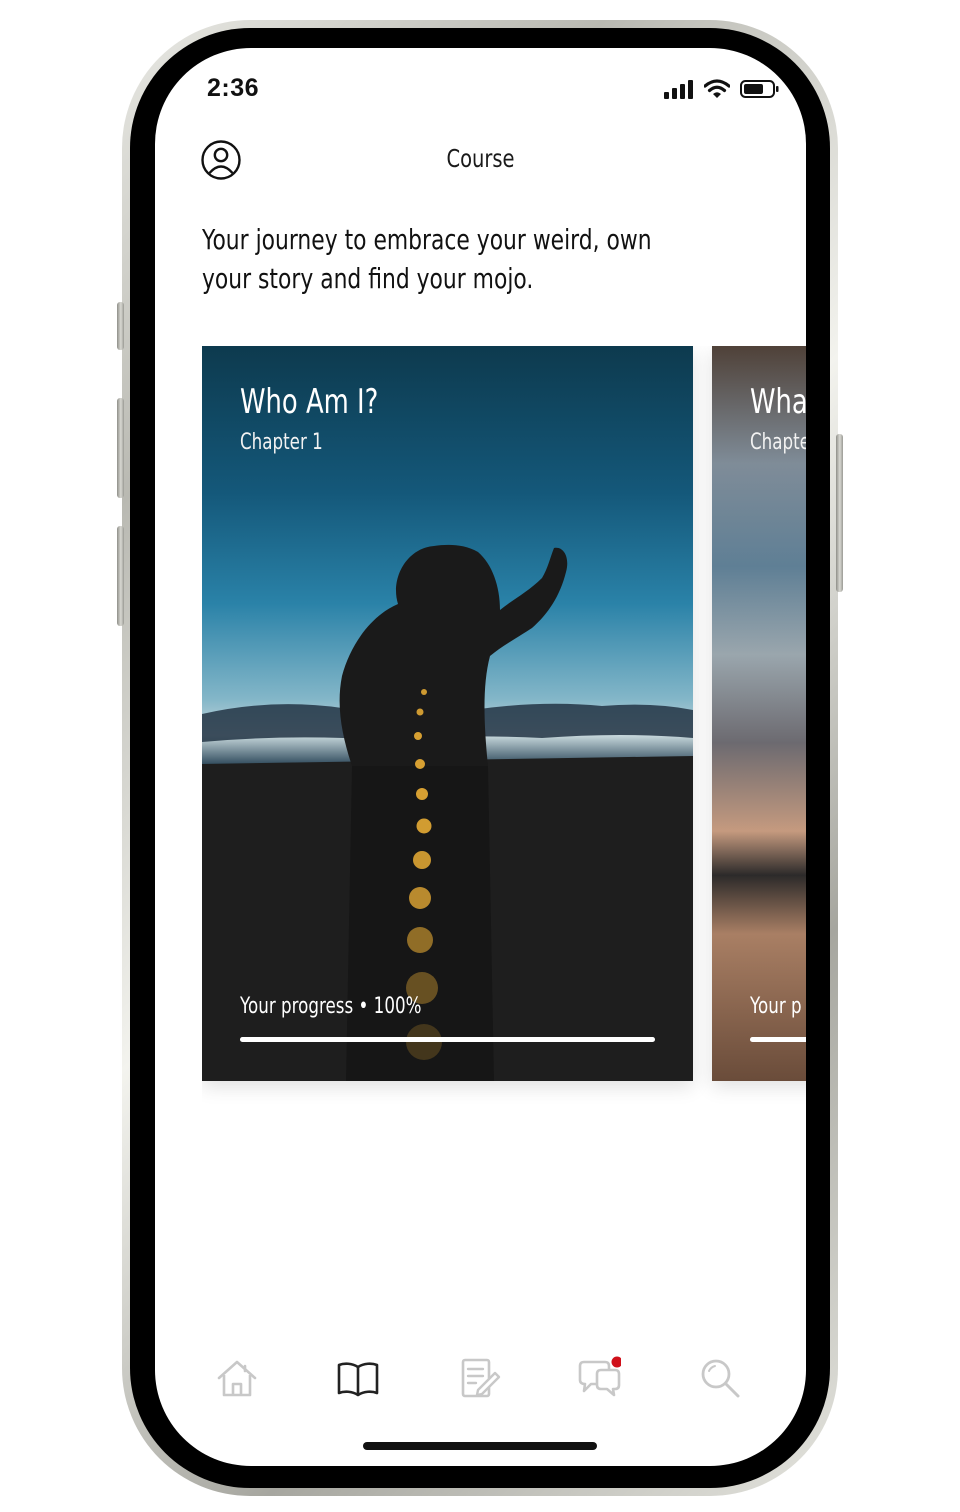 This screenshot has width=960, height=1512. Describe the element at coordinates (778, 402) in the screenshot. I see `card-title: Wha` at that location.